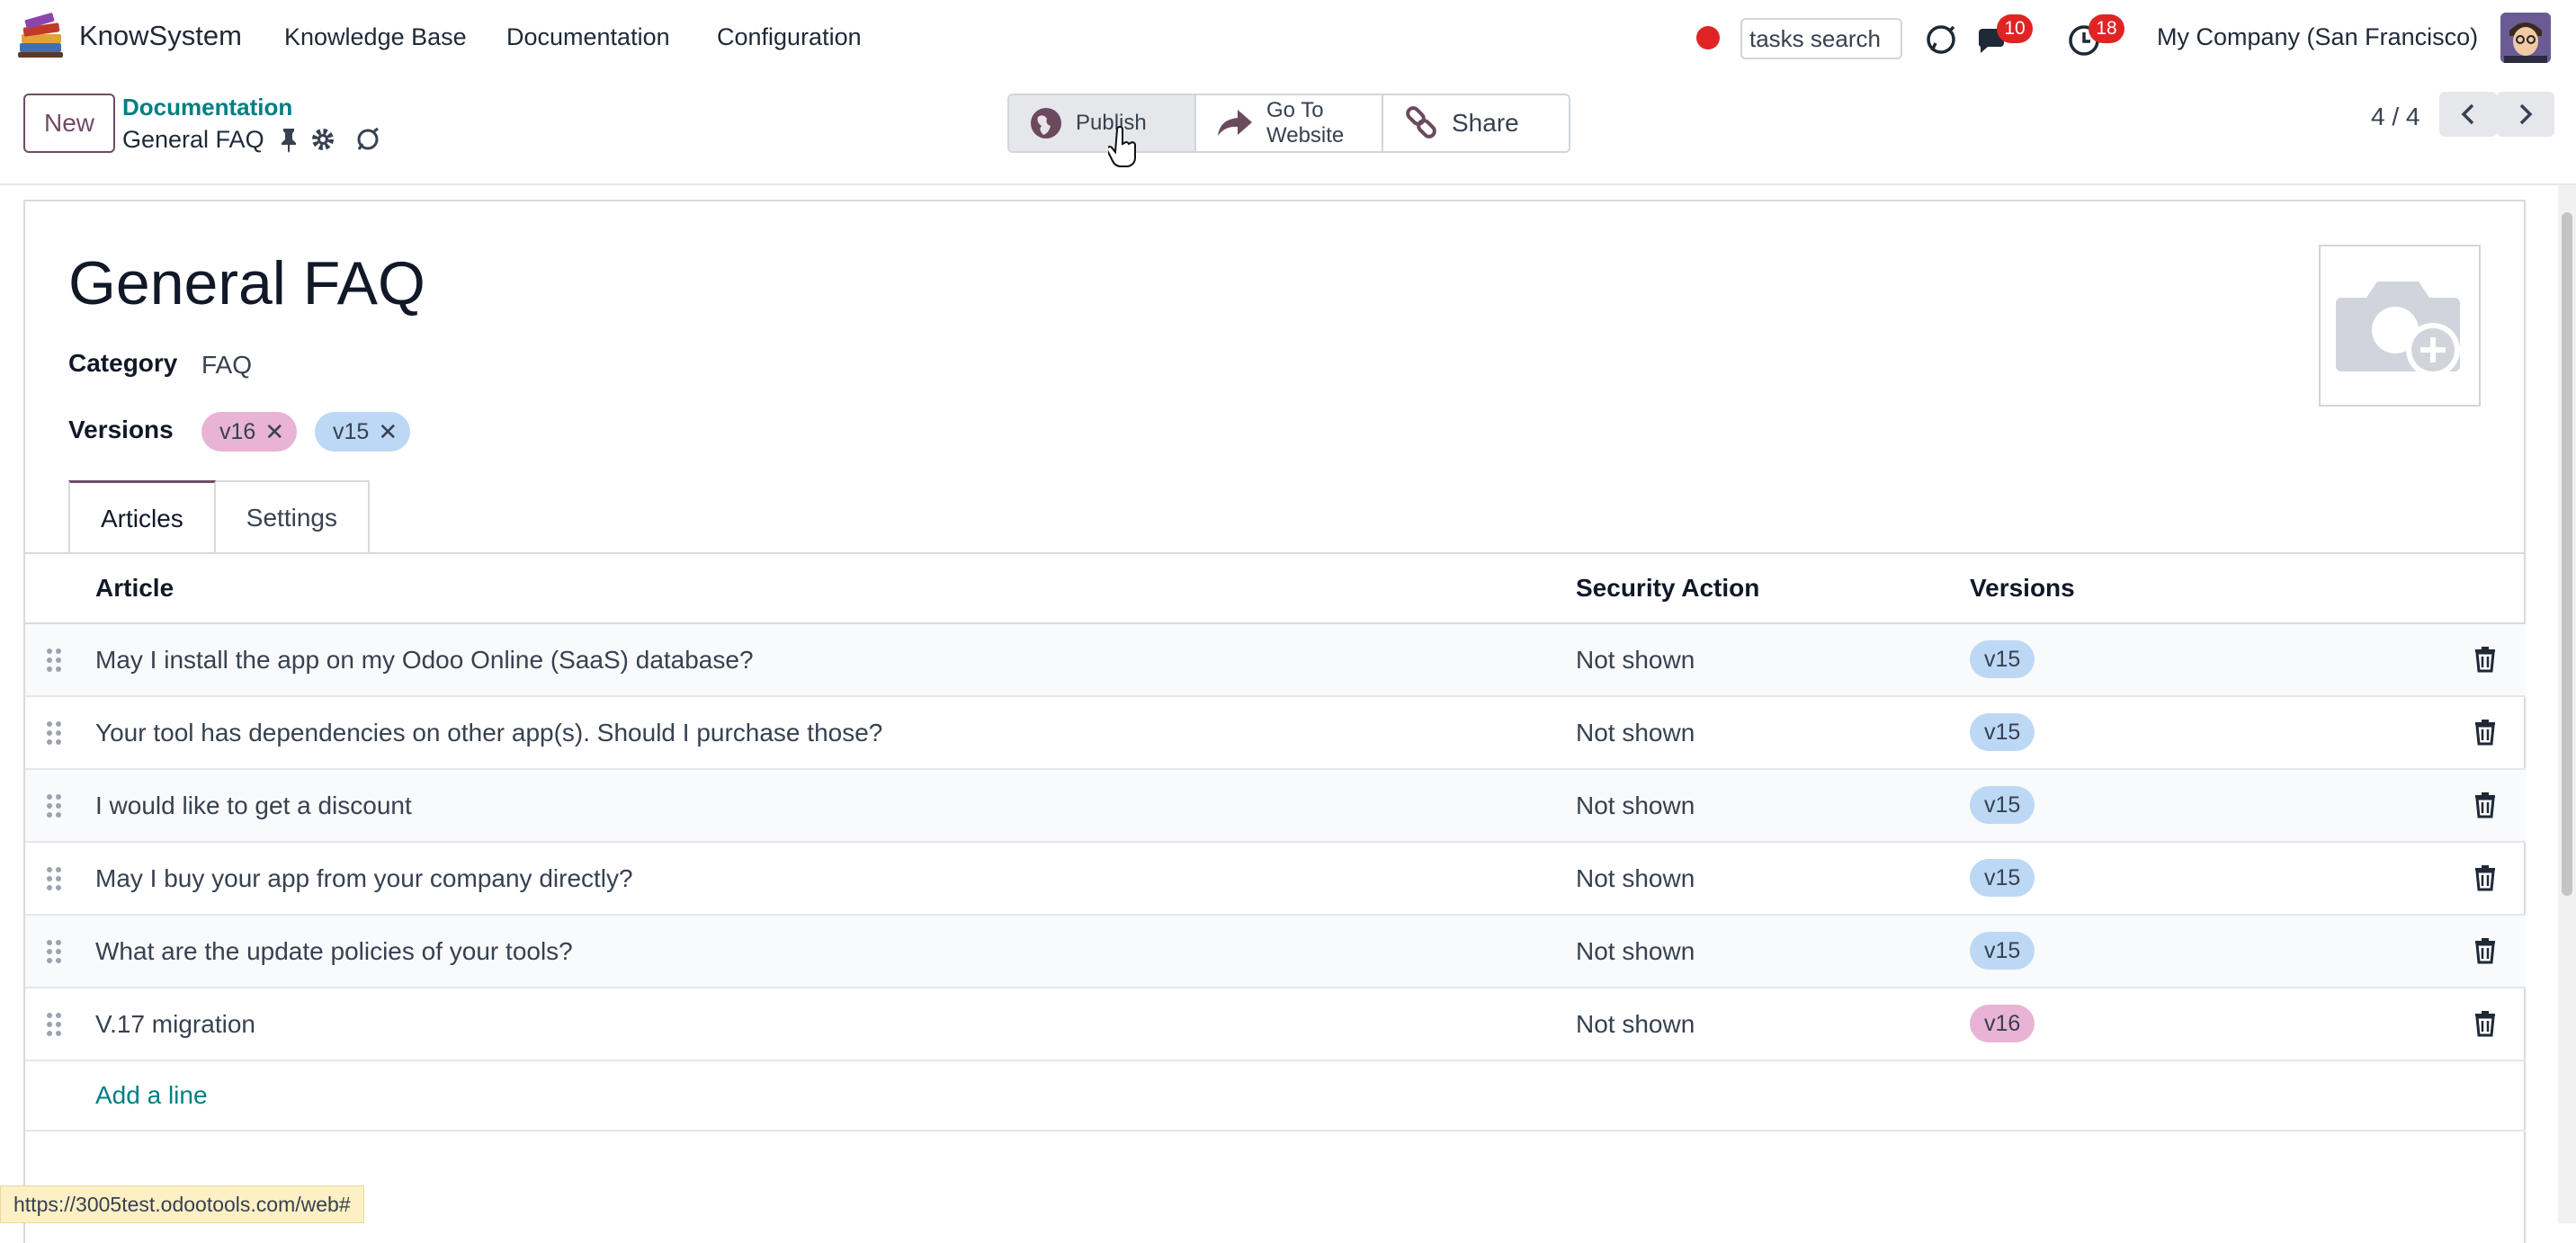 The height and width of the screenshot is (1243, 2576). What do you see at coordinates (123, 363) in the screenshot?
I see `category-label: Category` at bounding box center [123, 363].